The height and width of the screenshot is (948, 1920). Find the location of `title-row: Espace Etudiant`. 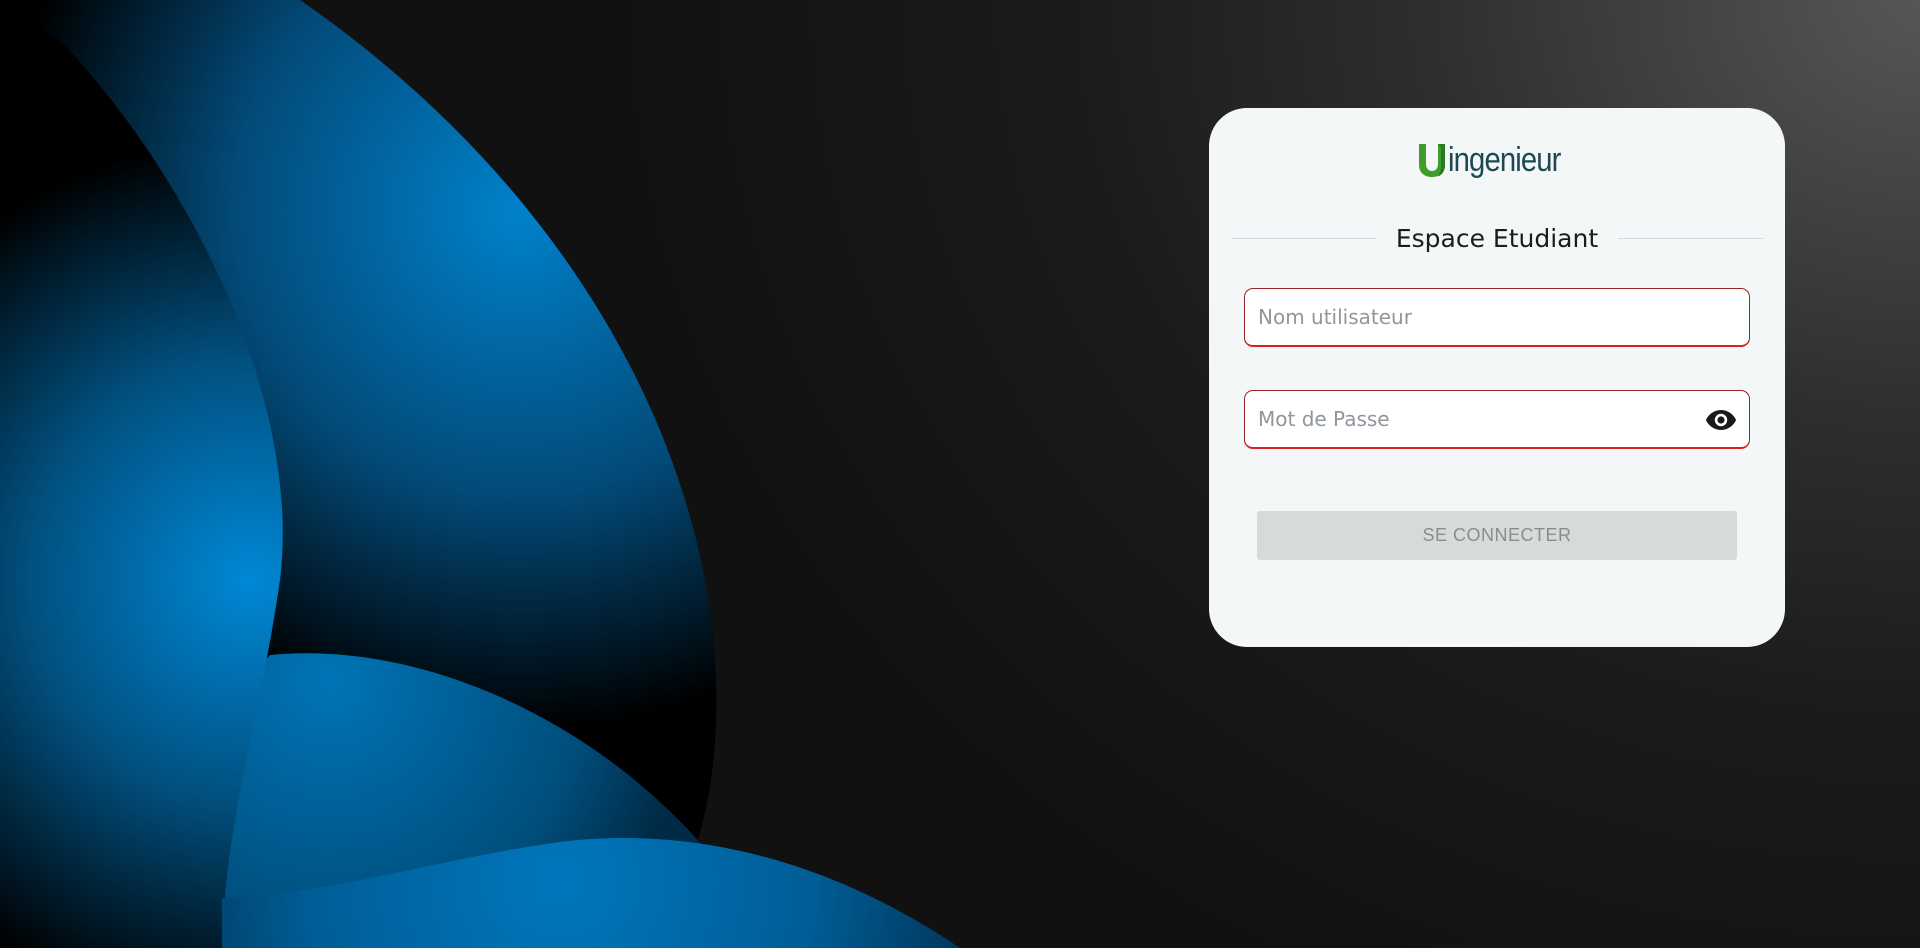

title-row: Espace Etudiant is located at coordinates (1497, 238).